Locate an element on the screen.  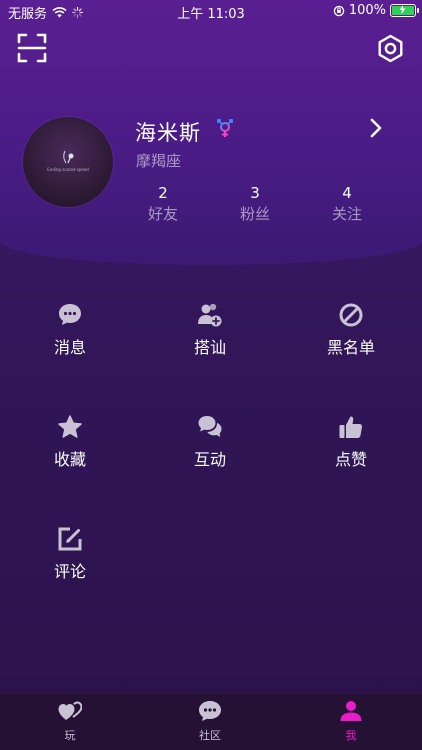
menu-blacklist: 黑名单 is located at coordinates (351, 329).